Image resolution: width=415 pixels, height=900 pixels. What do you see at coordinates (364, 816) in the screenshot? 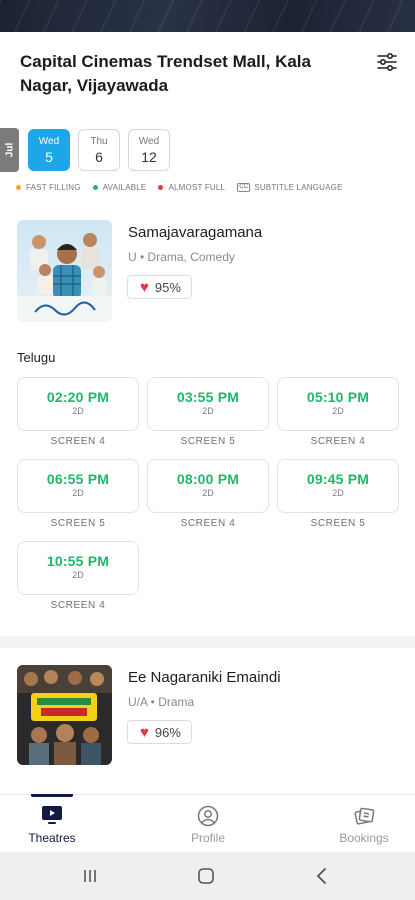
I see `tickets-icon` at bounding box center [364, 816].